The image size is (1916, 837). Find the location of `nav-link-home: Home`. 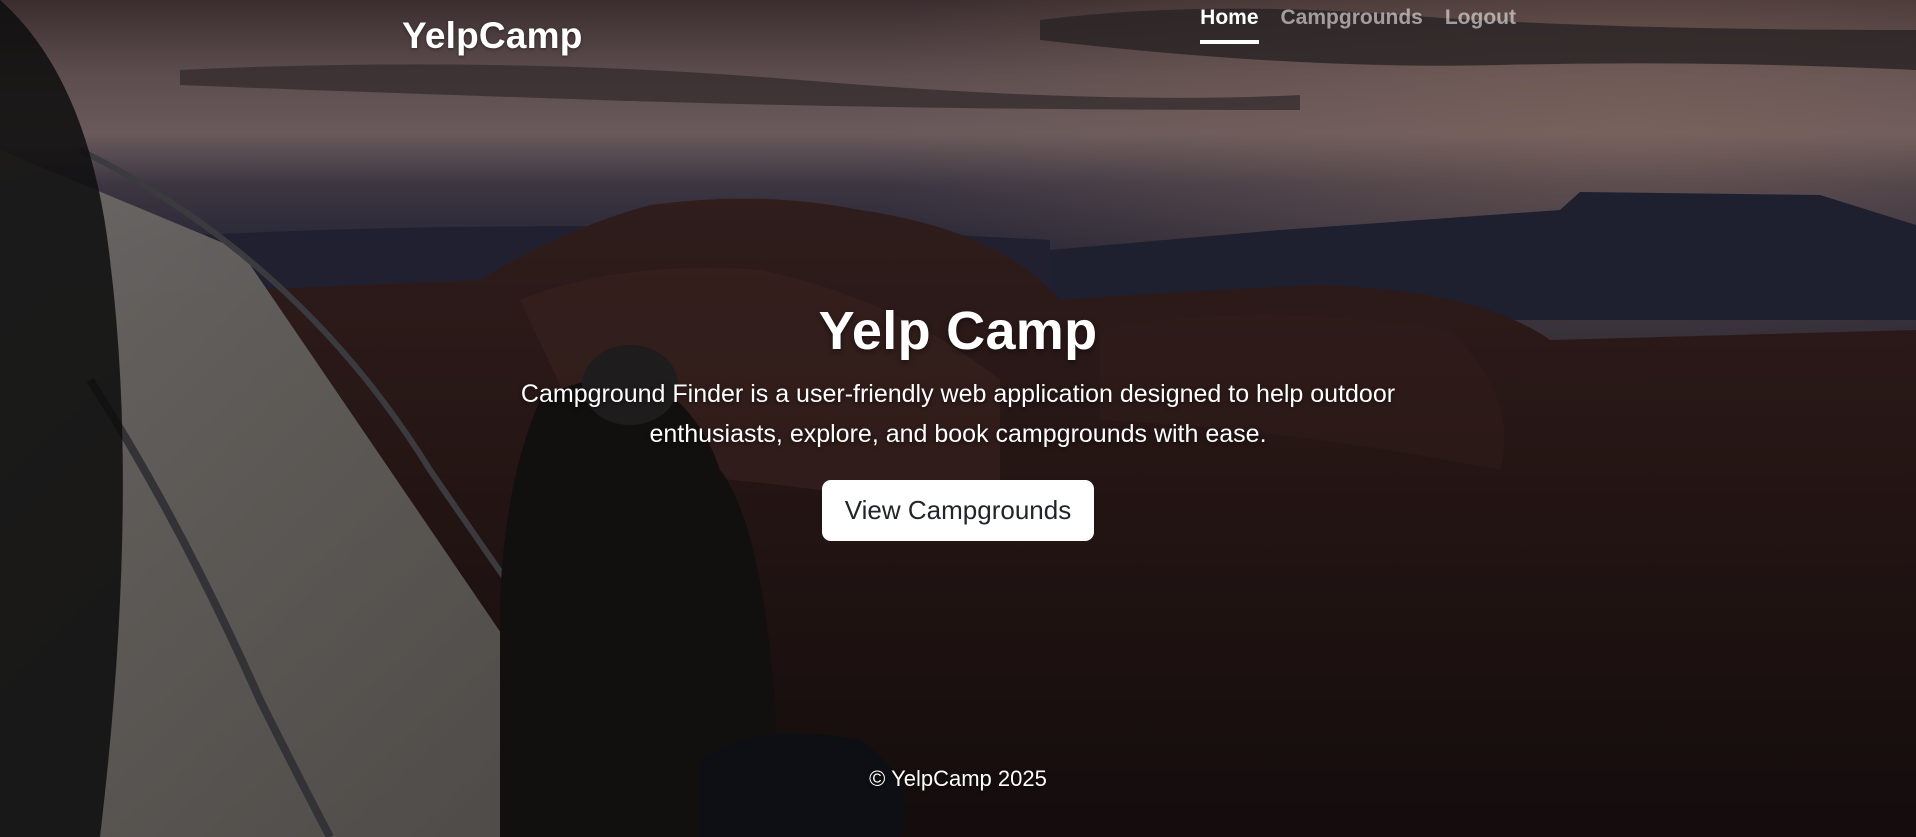

nav-link-home: Home is located at coordinates (1229, 25).